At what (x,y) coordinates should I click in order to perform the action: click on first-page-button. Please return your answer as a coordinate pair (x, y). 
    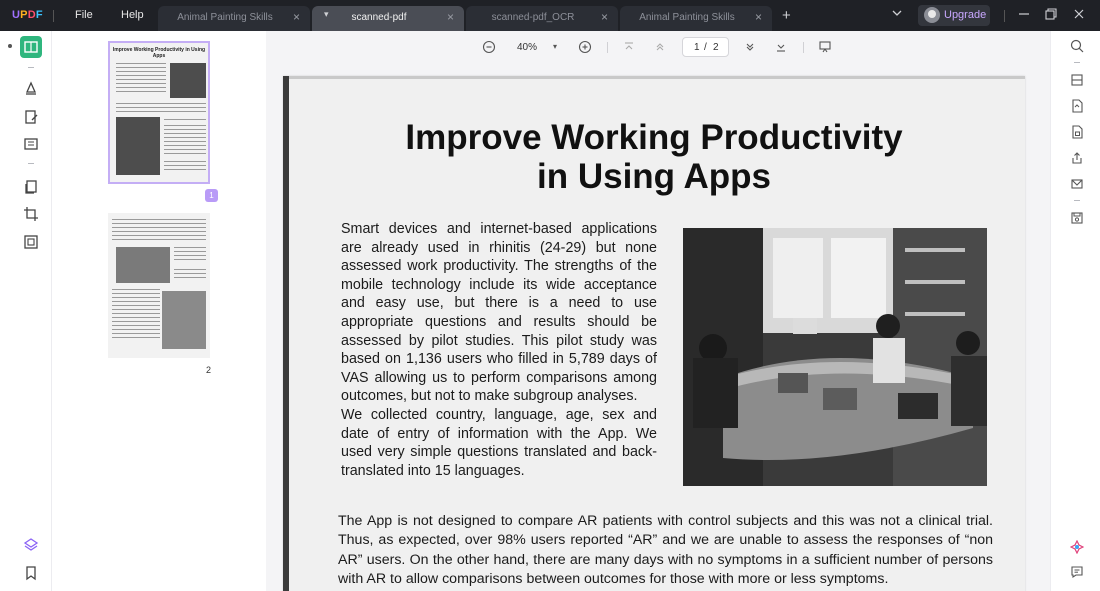
    Looking at the image, I should click on (629, 47).